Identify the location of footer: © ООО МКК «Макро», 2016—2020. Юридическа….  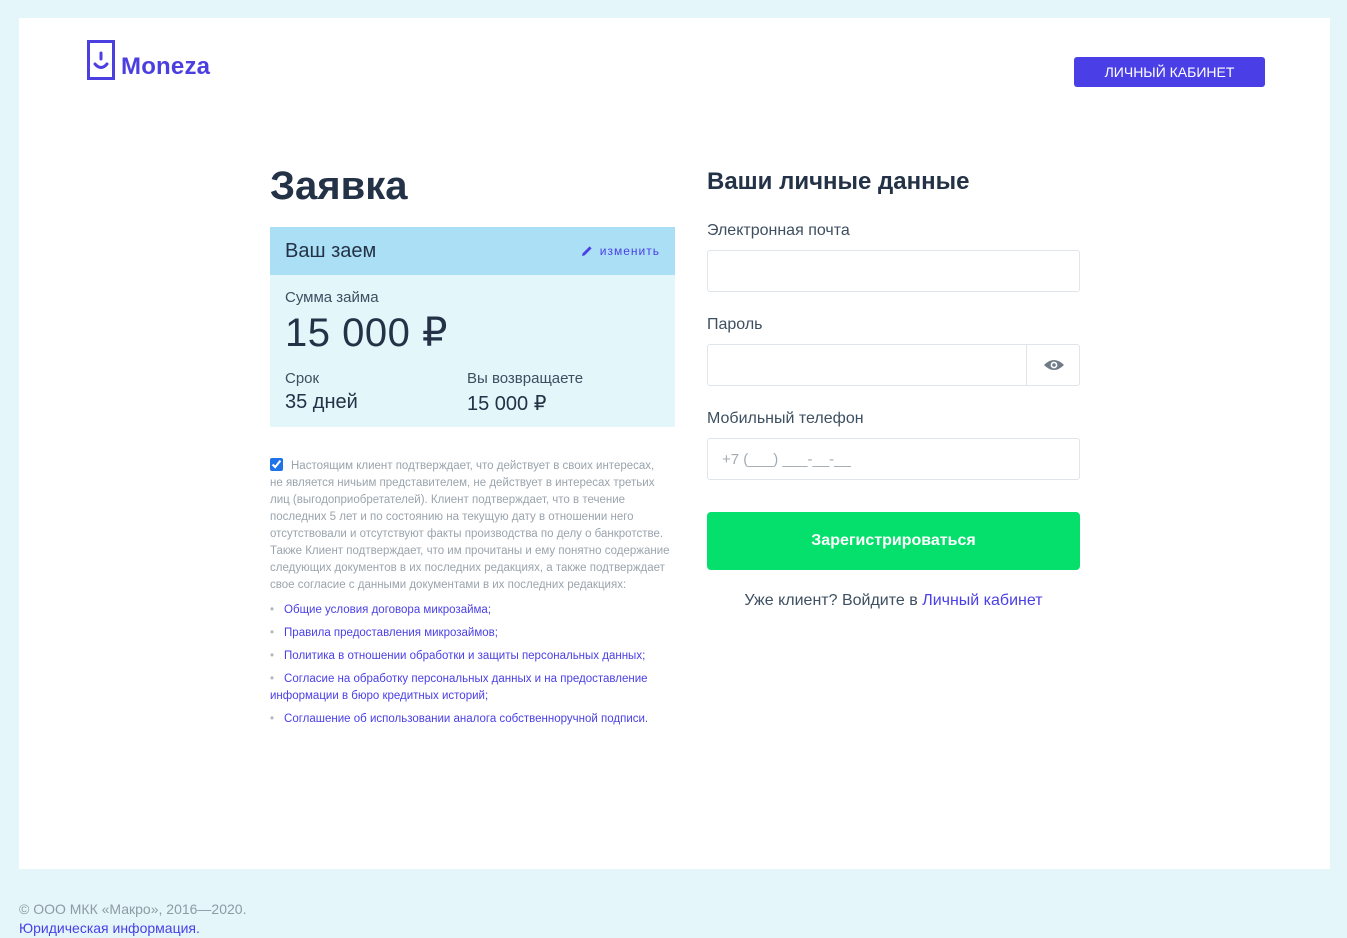
(132, 919).